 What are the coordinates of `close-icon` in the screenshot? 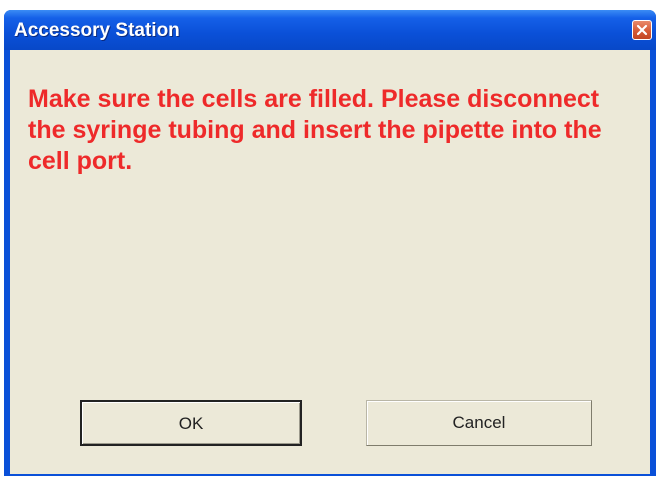 It's located at (642, 30).